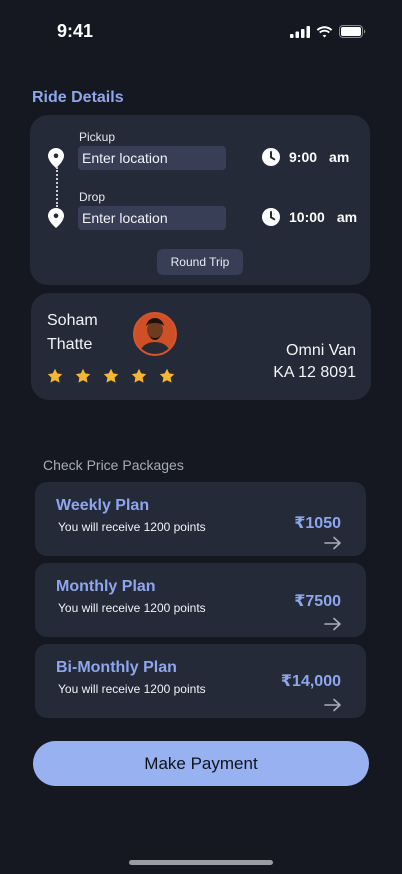 This screenshot has height=874, width=402. Describe the element at coordinates (307, 217) in the screenshot. I see `drop-time-value: 10:00` at that location.